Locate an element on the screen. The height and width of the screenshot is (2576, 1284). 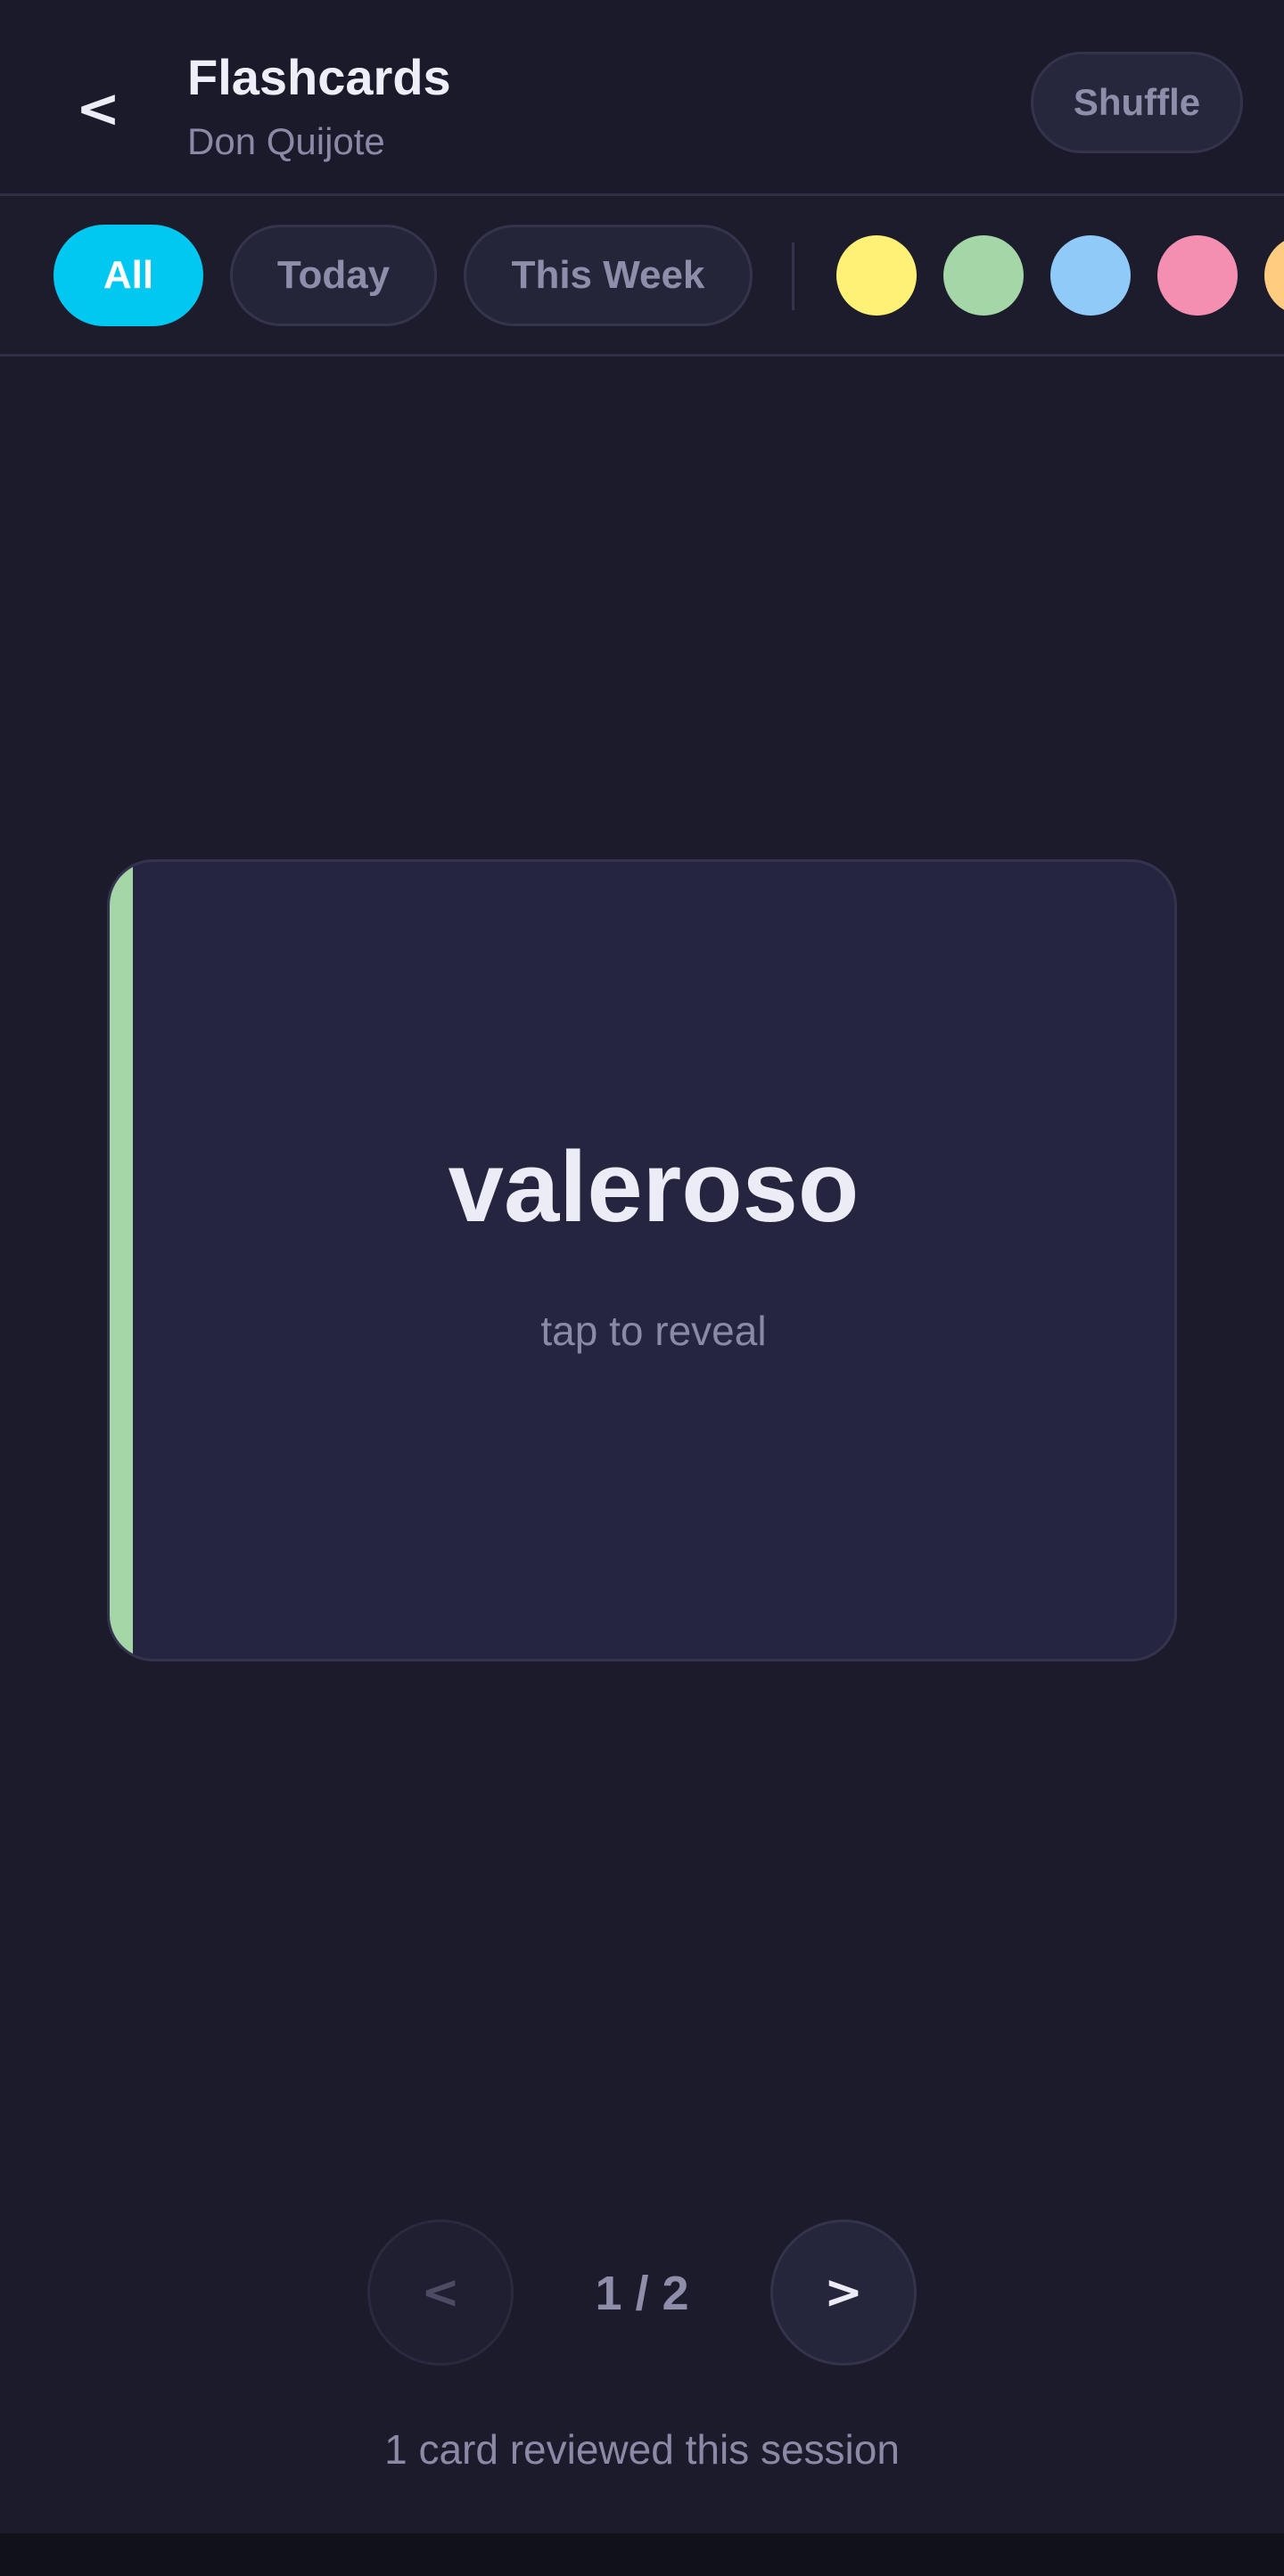
color-filter-orange is located at coordinates (1274, 275).